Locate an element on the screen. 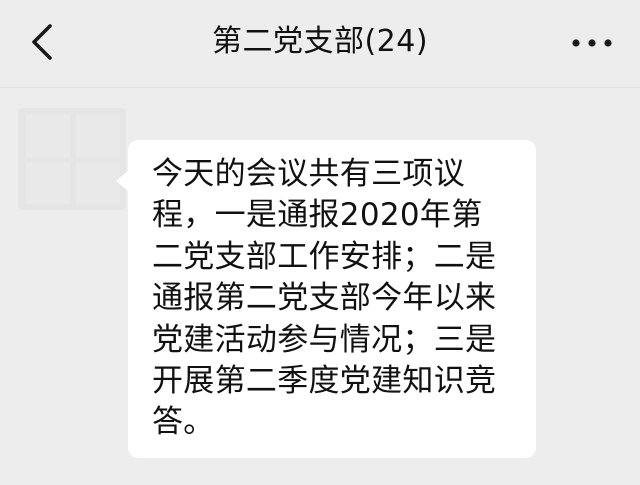 The image size is (640, 485). message-line: 今天的会议共有三项议 is located at coordinates (308, 174).